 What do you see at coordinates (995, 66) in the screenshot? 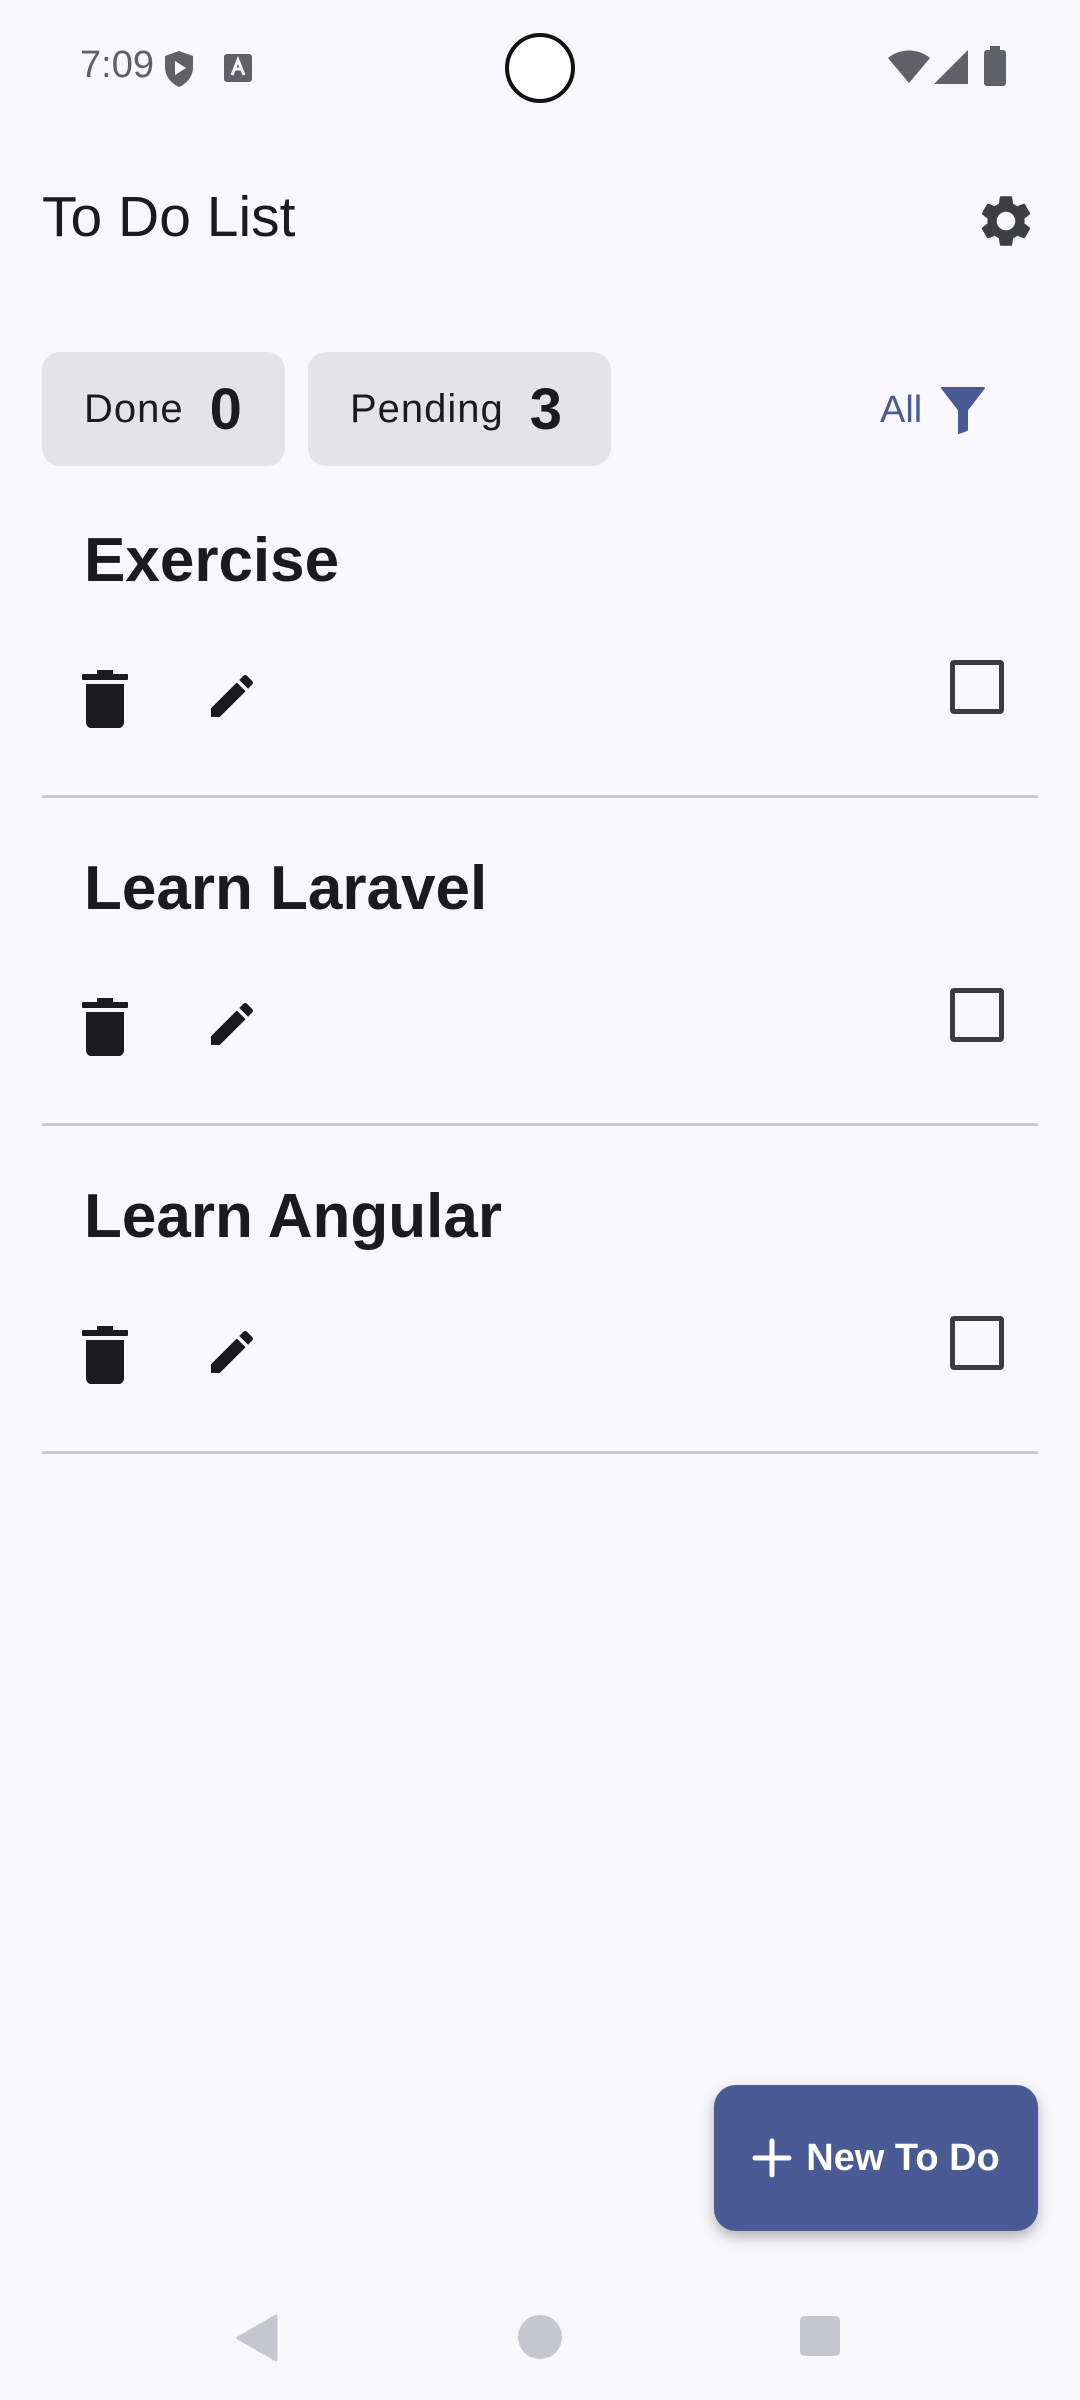
I see `battery-icon` at bounding box center [995, 66].